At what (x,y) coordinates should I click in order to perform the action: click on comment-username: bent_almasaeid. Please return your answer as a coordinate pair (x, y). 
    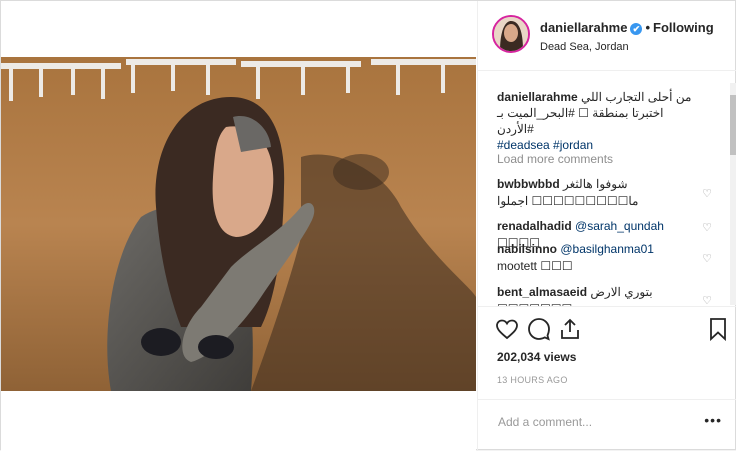
    Looking at the image, I should click on (542, 292).